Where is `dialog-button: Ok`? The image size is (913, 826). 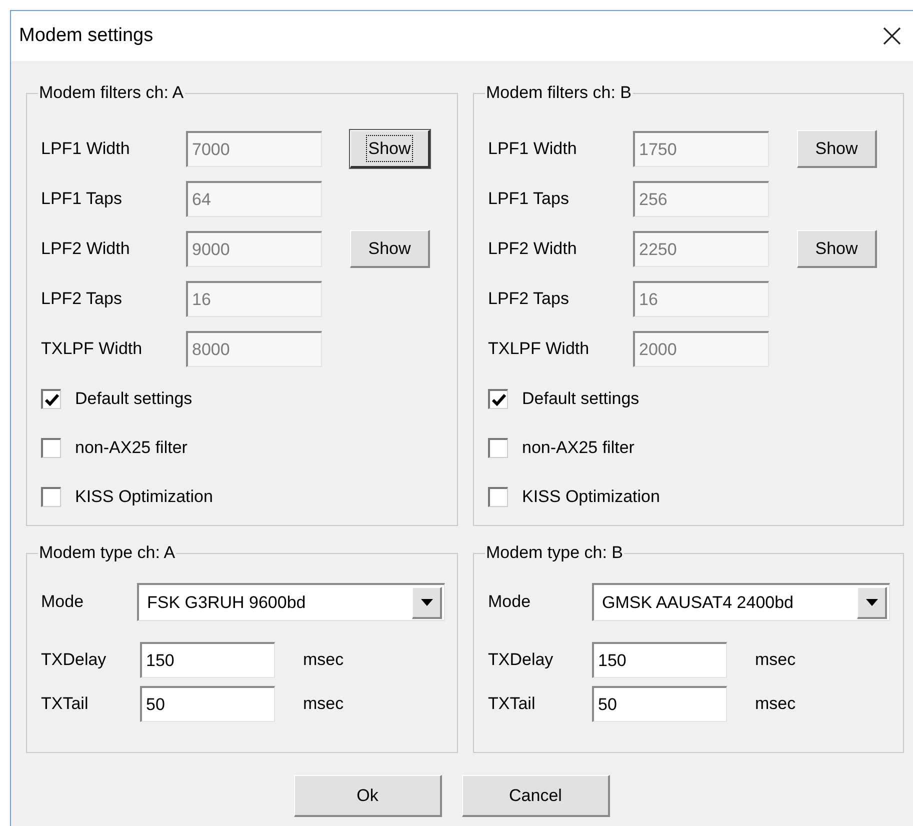 dialog-button: Ok is located at coordinates (368, 796).